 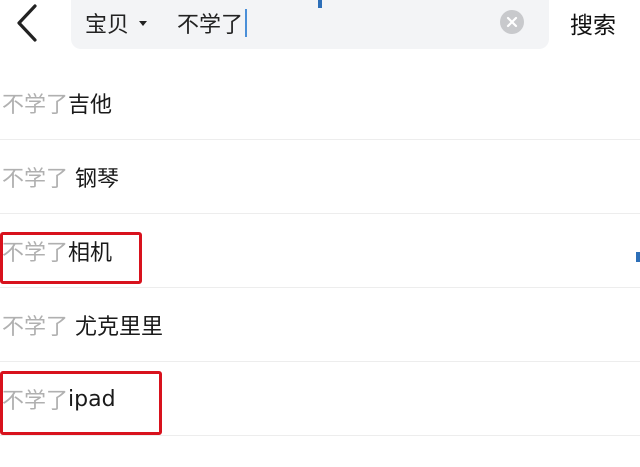 What do you see at coordinates (143, 23) in the screenshot?
I see `caret-down-icon` at bounding box center [143, 23].